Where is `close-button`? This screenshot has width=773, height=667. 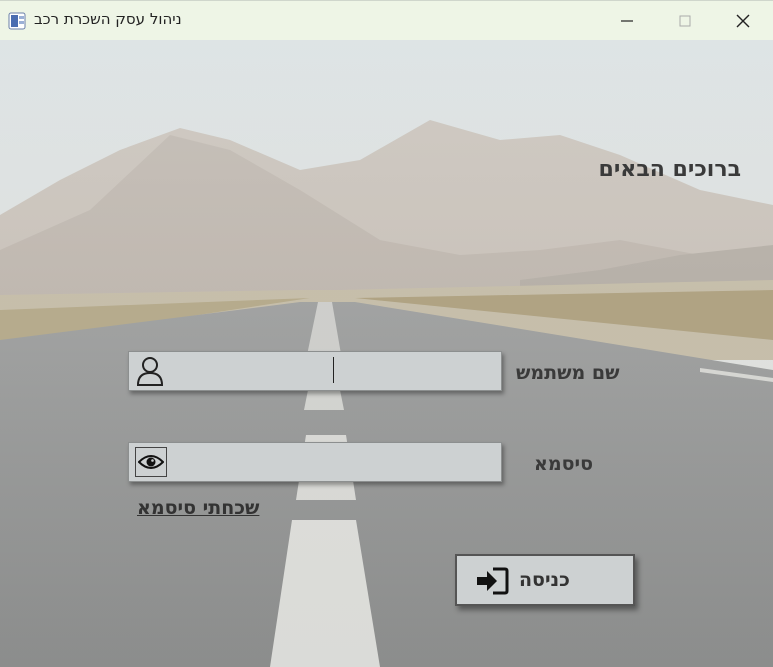
close-button is located at coordinates (743, 21).